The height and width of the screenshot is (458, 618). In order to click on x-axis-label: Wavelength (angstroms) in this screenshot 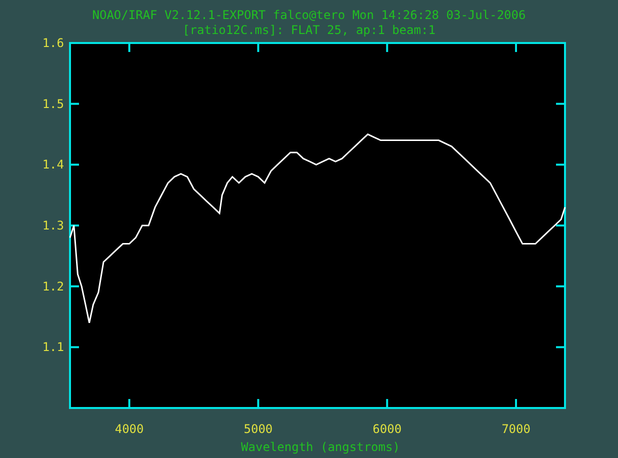, I will do `click(320, 447)`.